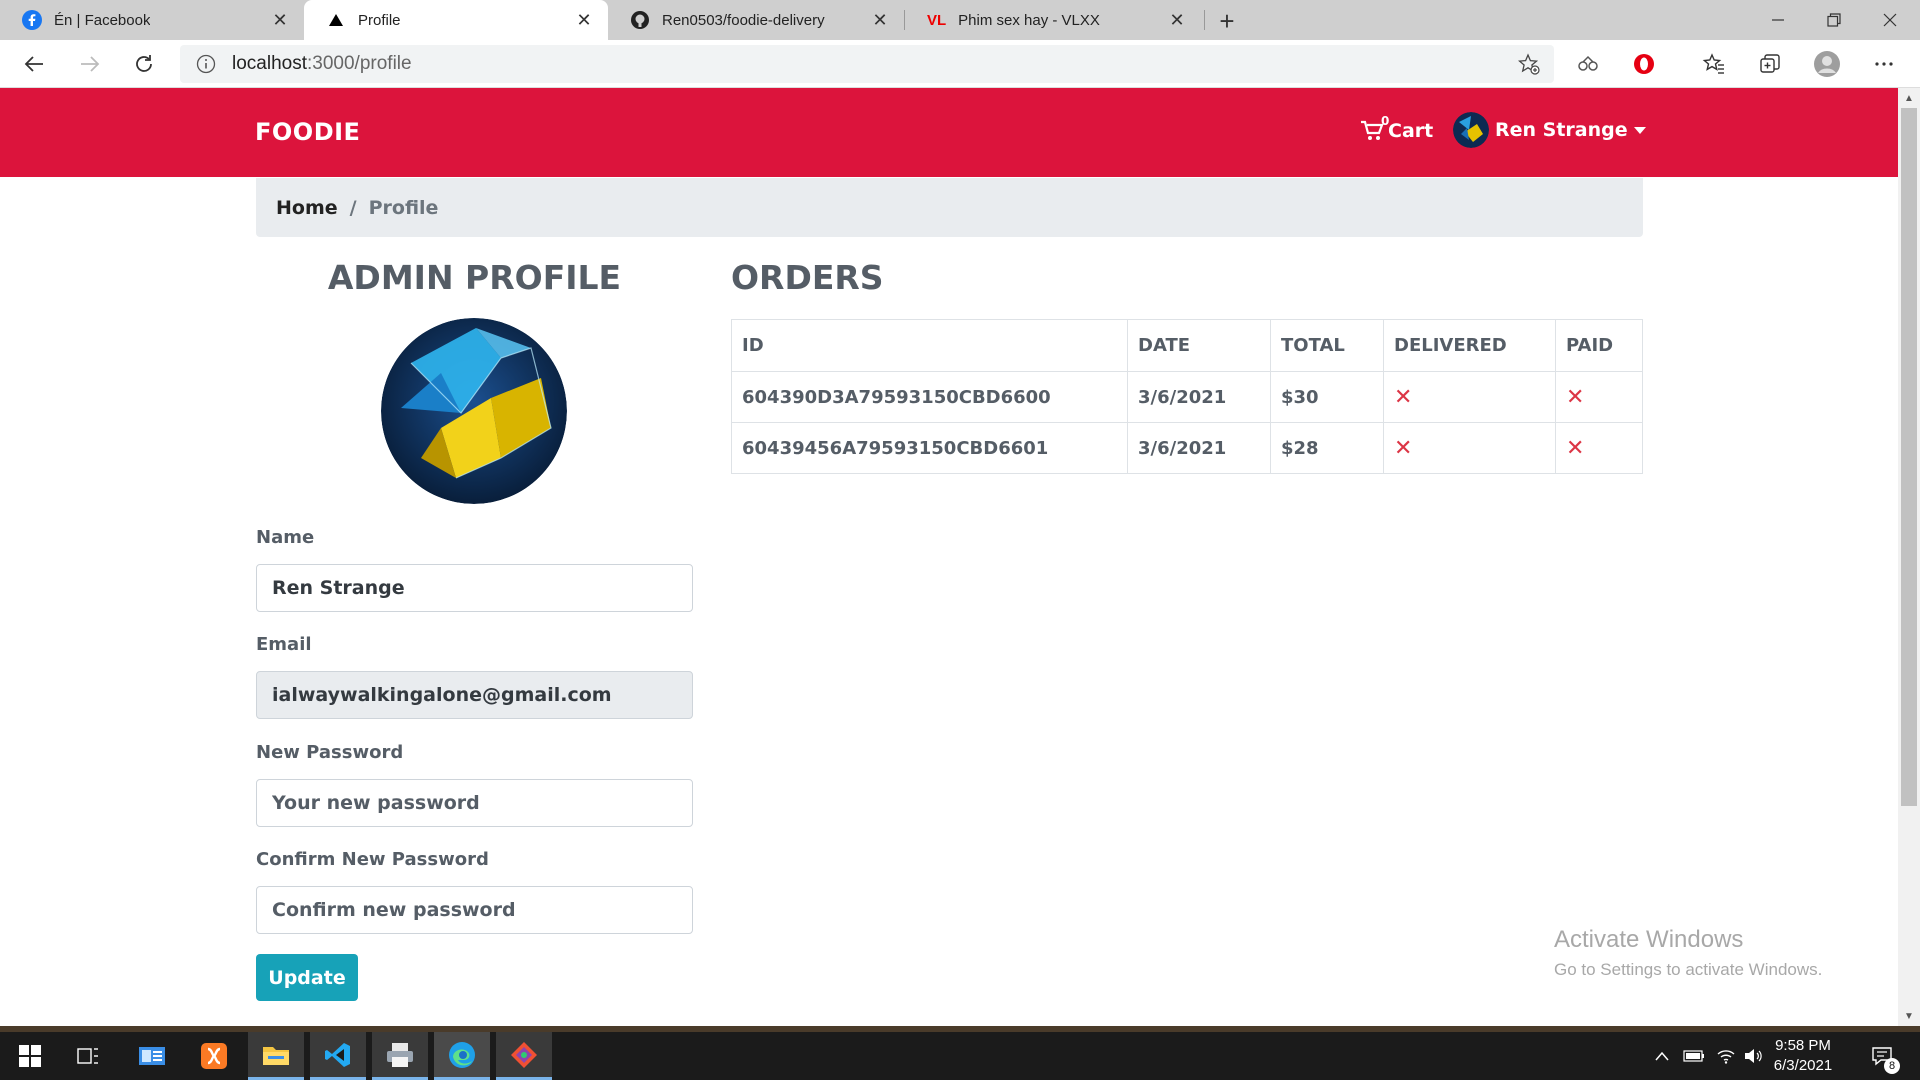 The height and width of the screenshot is (1080, 1920). What do you see at coordinates (34, 64) in the screenshot?
I see `back-arrow-icon` at bounding box center [34, 64].